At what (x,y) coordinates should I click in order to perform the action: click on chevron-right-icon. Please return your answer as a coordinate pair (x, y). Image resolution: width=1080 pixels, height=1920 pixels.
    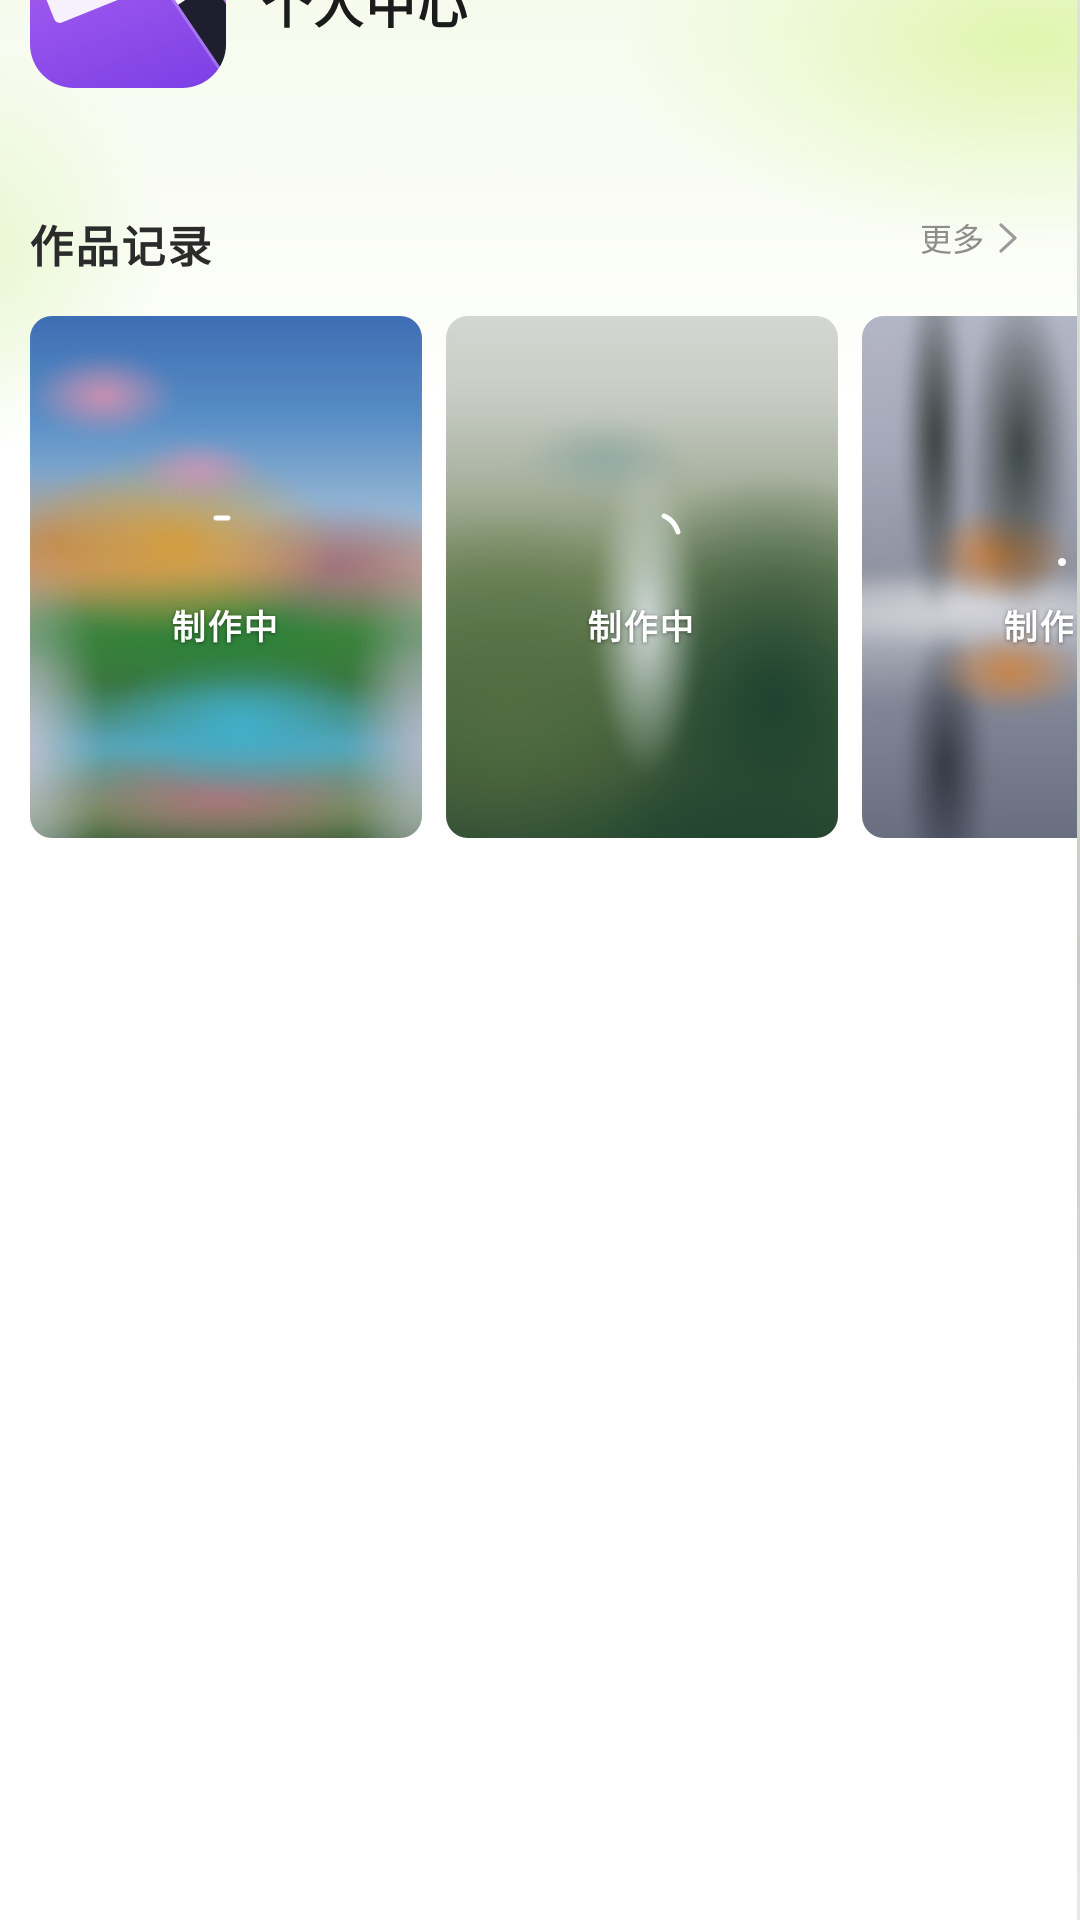
    Looking at the image, I should click on (1008, 238).